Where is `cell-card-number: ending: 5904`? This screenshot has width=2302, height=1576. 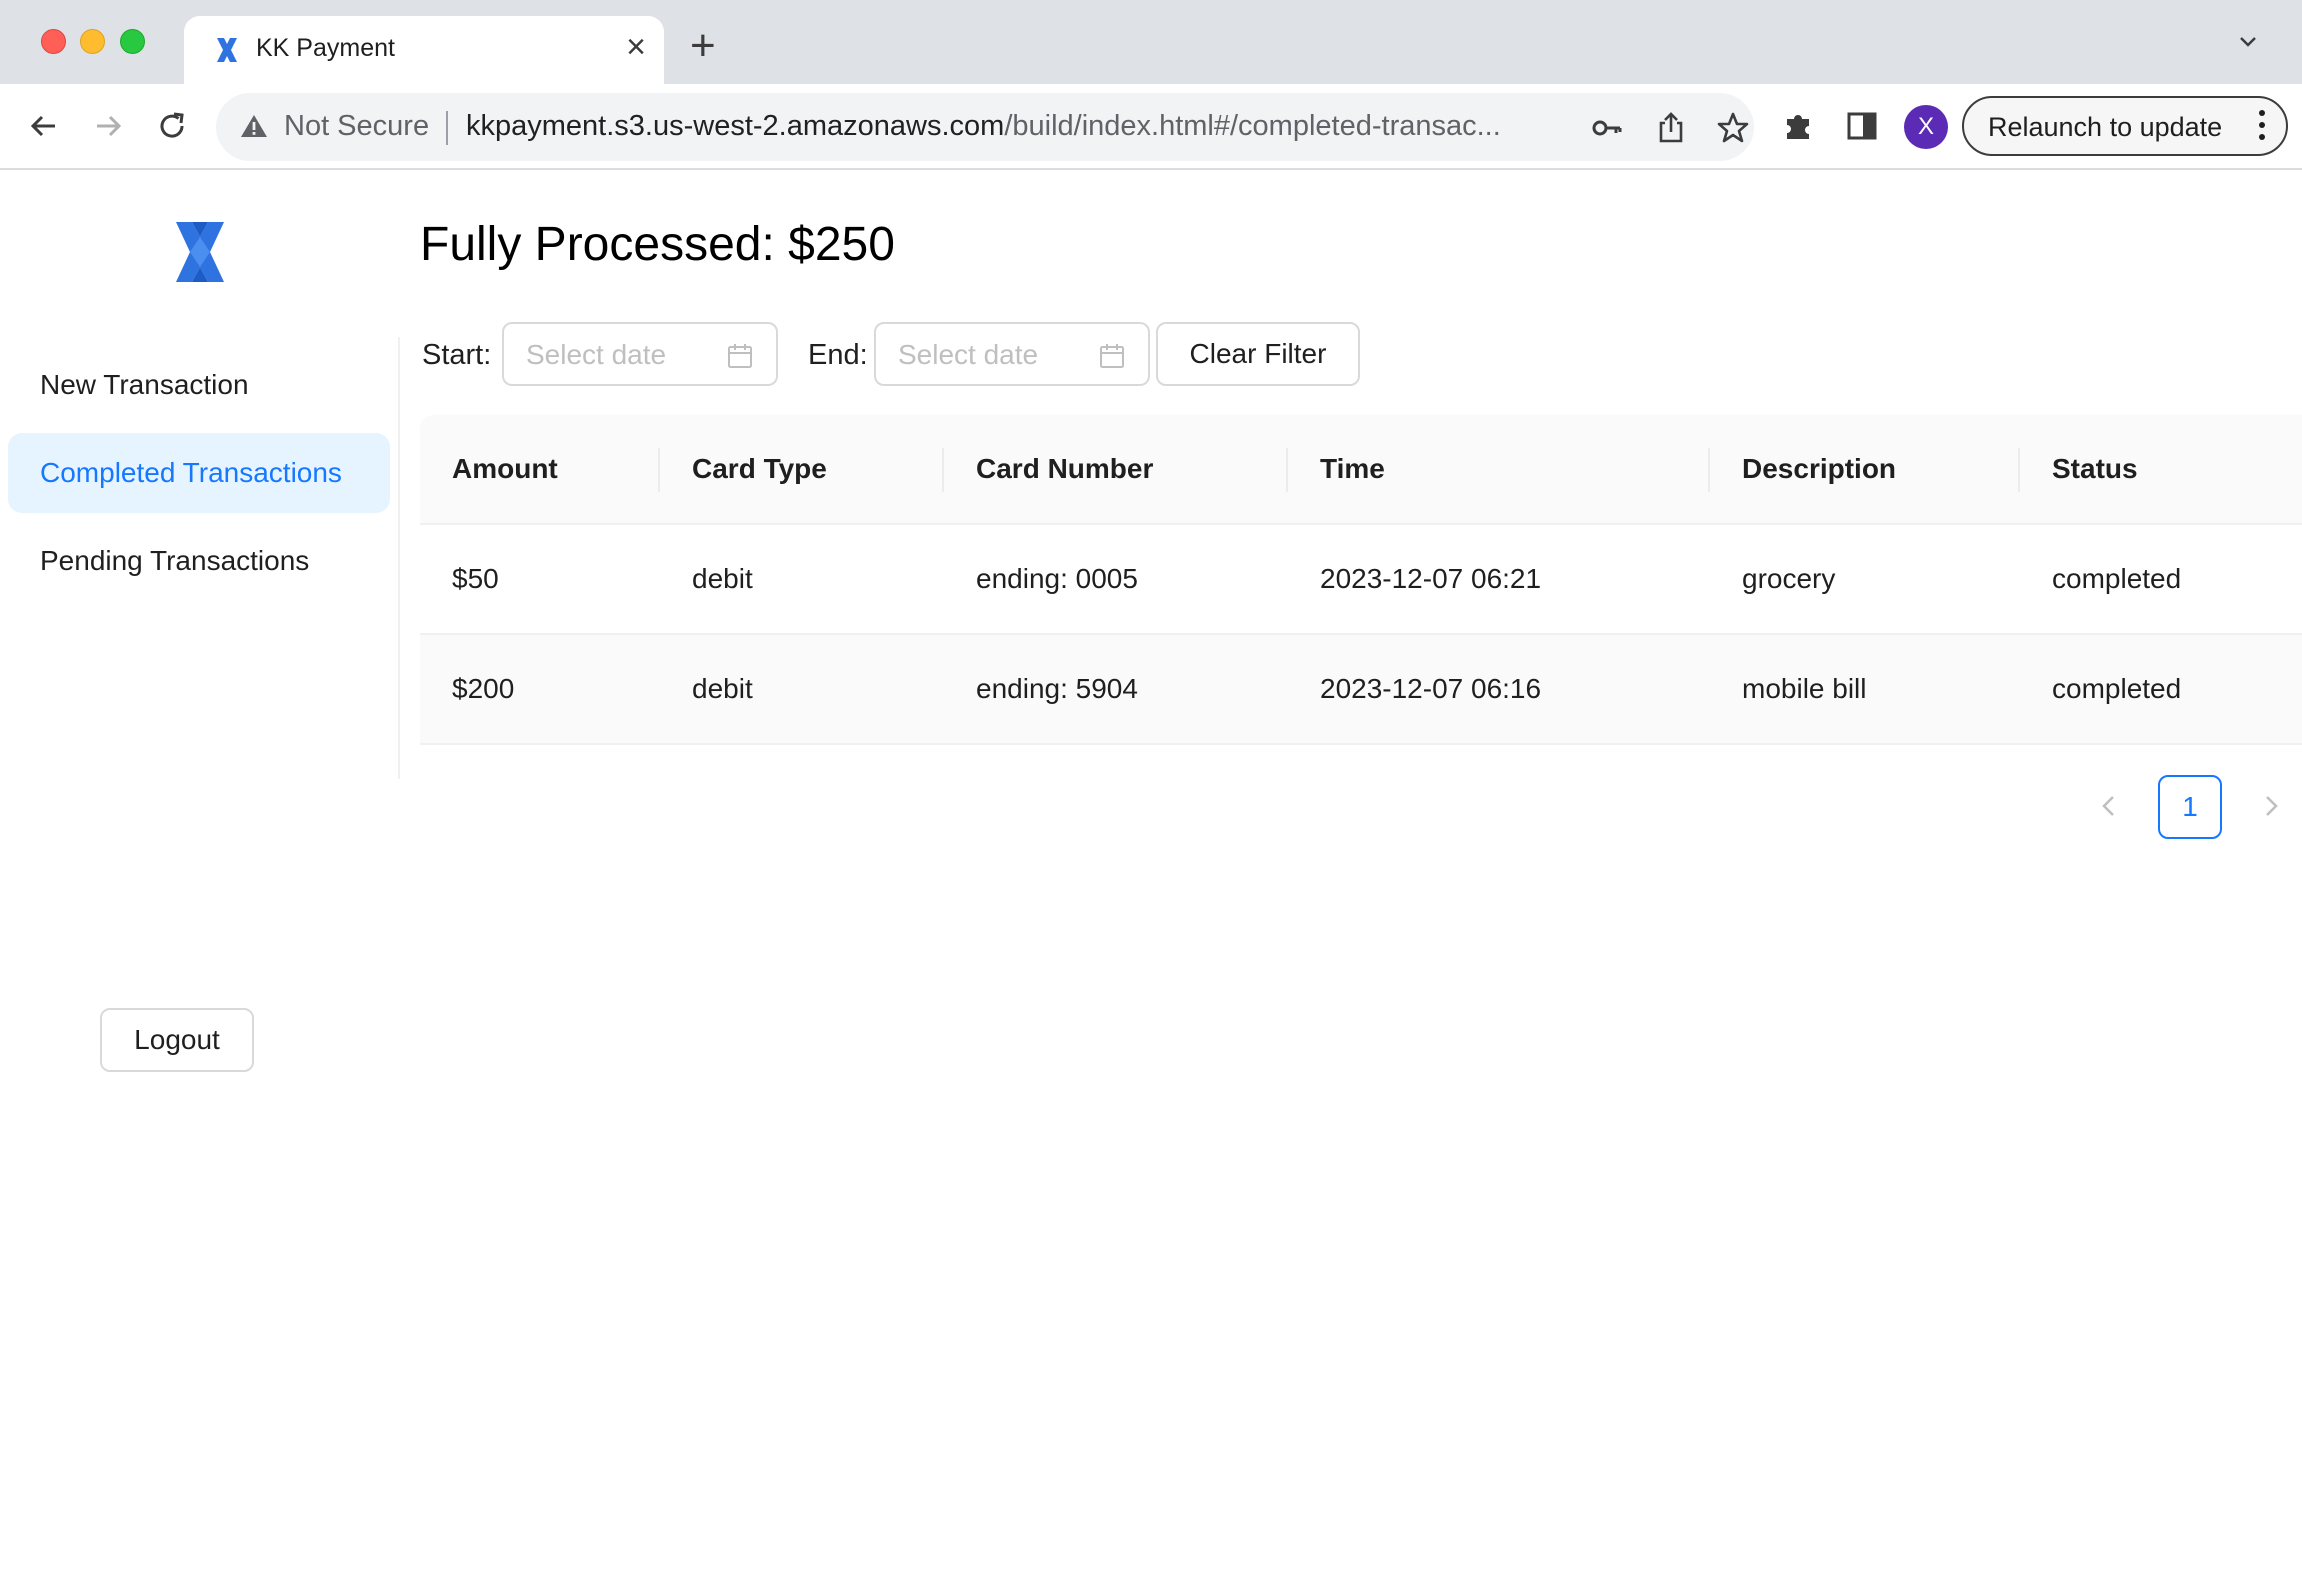 cell-card-number: ending: 5904 is located at coordinates (1057, 688).